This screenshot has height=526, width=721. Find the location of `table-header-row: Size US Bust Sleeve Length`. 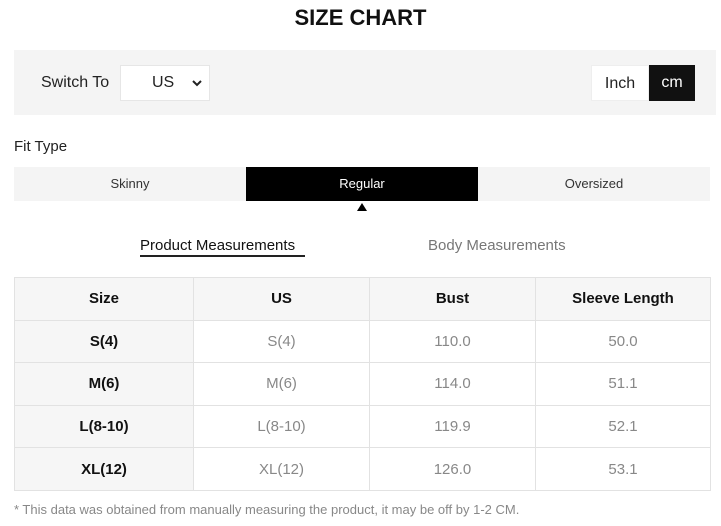

table-header-row: Size US Bust Sleeve Length is located at coordinates (362, 299).